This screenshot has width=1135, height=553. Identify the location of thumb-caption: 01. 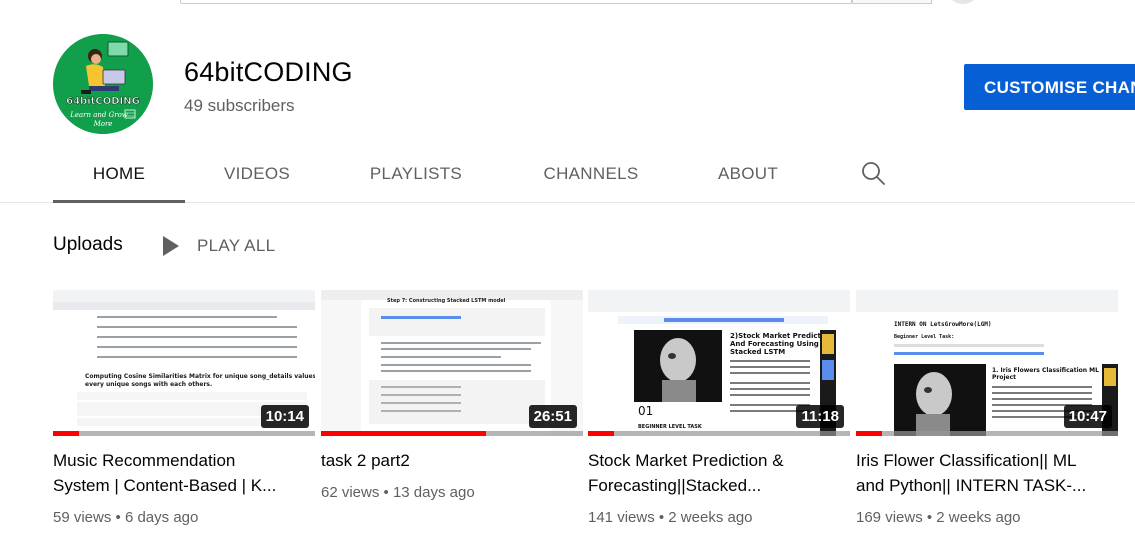
(645, 411).